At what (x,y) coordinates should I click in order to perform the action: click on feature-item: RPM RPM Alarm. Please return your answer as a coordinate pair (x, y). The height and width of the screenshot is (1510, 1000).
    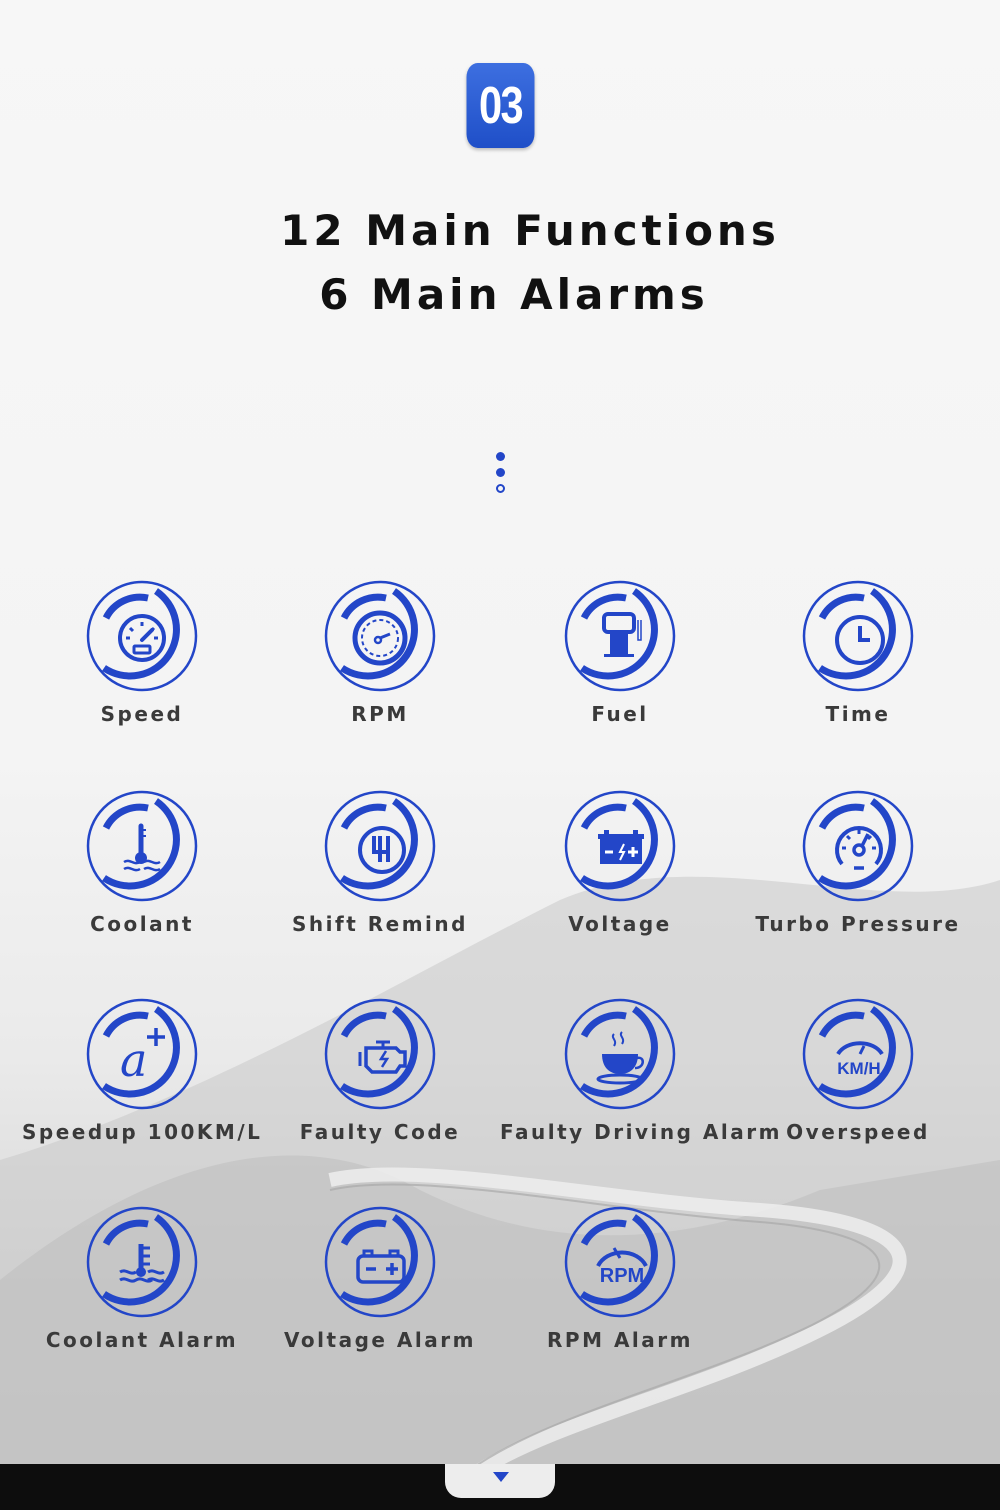
    Looking at the image, I should click on (620, 1279).